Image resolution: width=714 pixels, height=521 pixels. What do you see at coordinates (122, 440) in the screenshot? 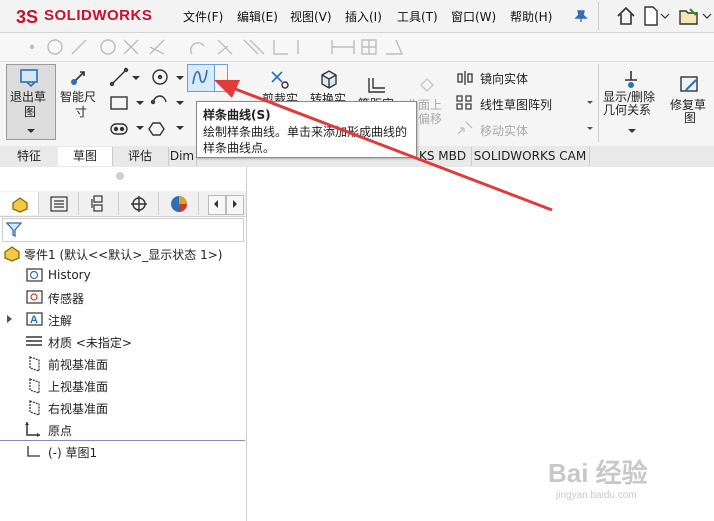
I see `rollback-bar` at bounding box center [122, 440].